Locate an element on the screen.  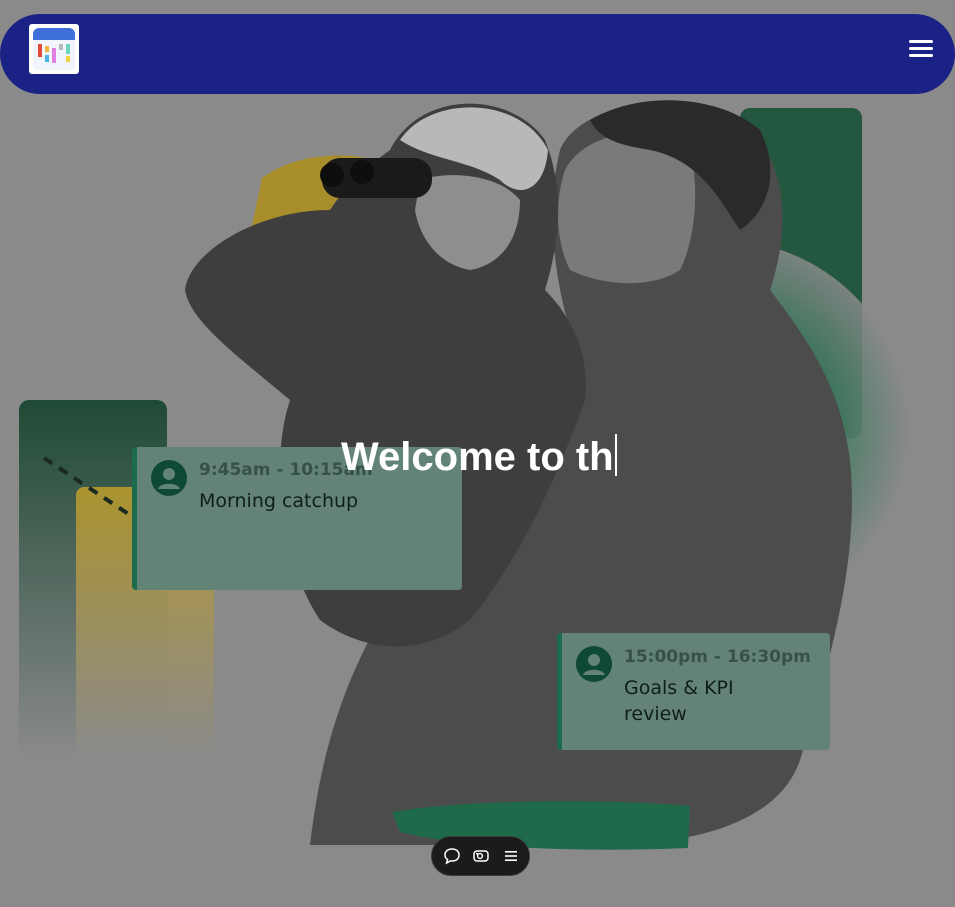
event-title-line2: review is located at coordinates (655, 714).